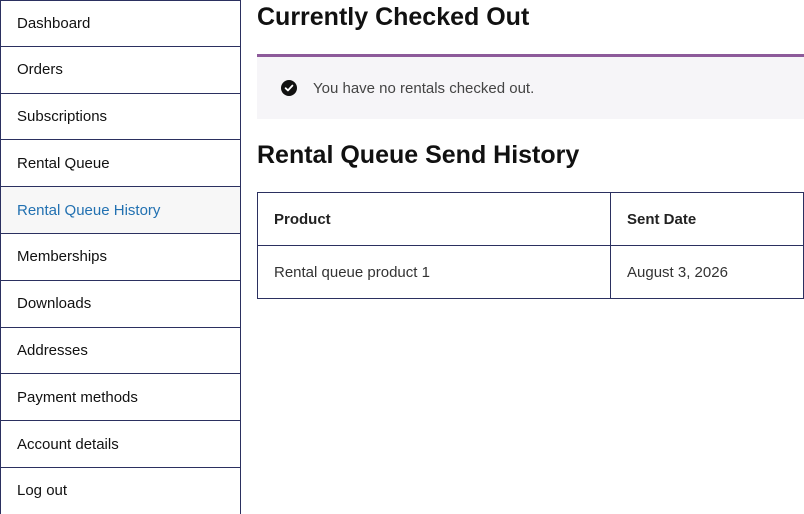 This screenshot has width=804, height=514. What do you see at coordinates (434, 272) in the screenshot?
I see `cell-product: Rental queue product 1` at bounding box center [434, 272].